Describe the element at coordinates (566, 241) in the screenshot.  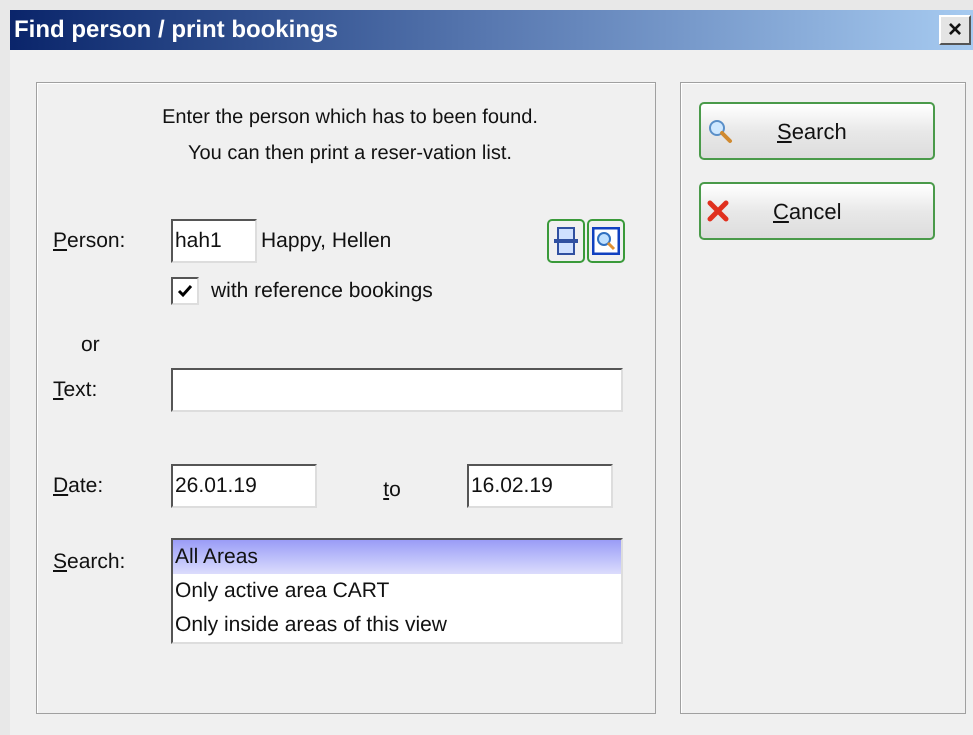
I see `print-button` at that location.